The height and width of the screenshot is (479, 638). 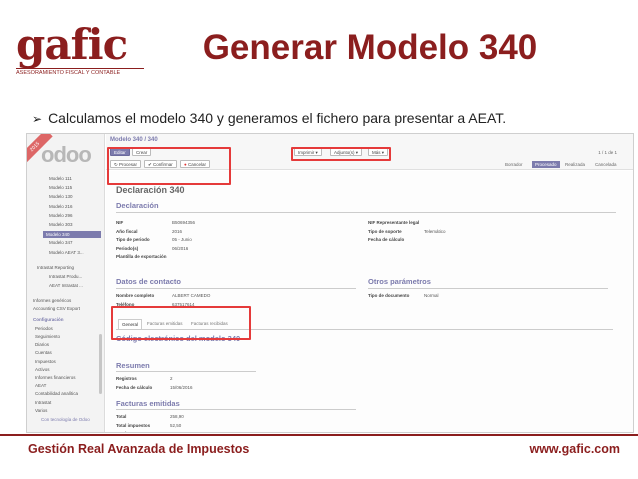 I want to click on sidebar-item: Cuentas, so click(x=43, y=352).